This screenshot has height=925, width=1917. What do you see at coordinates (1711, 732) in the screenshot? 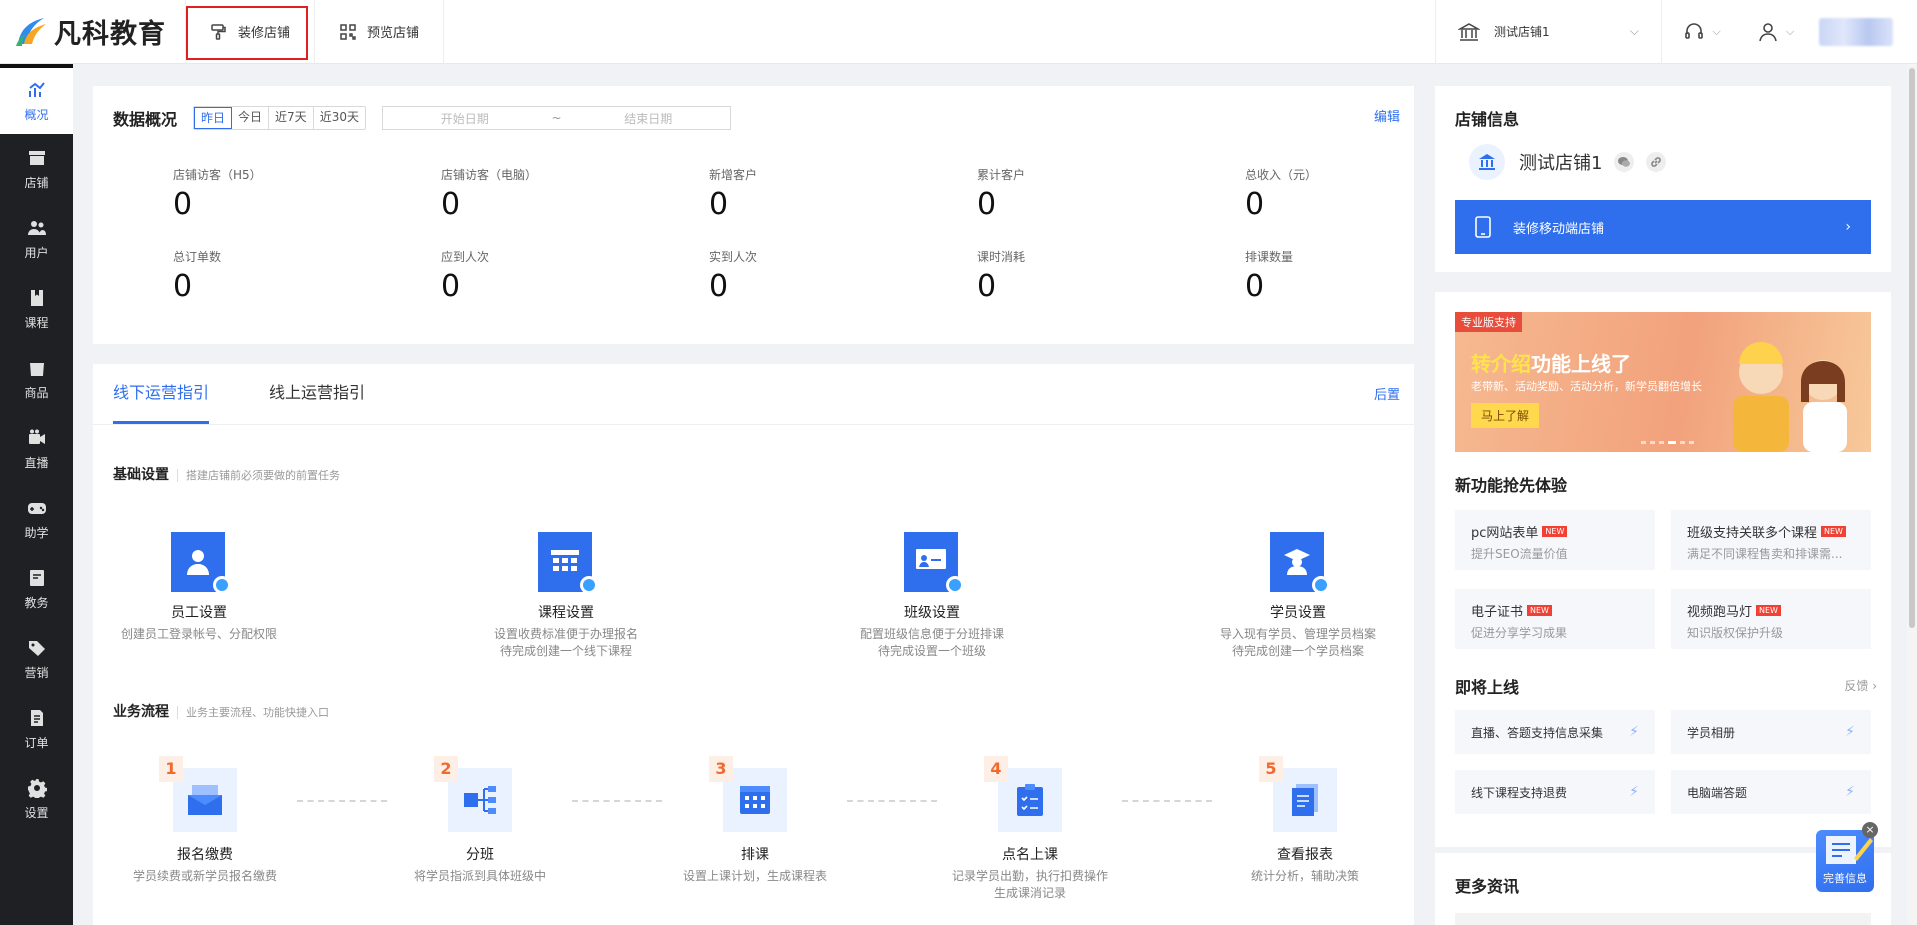
I see `soon-label: 学员相册` at bounding box center [1711, 732].